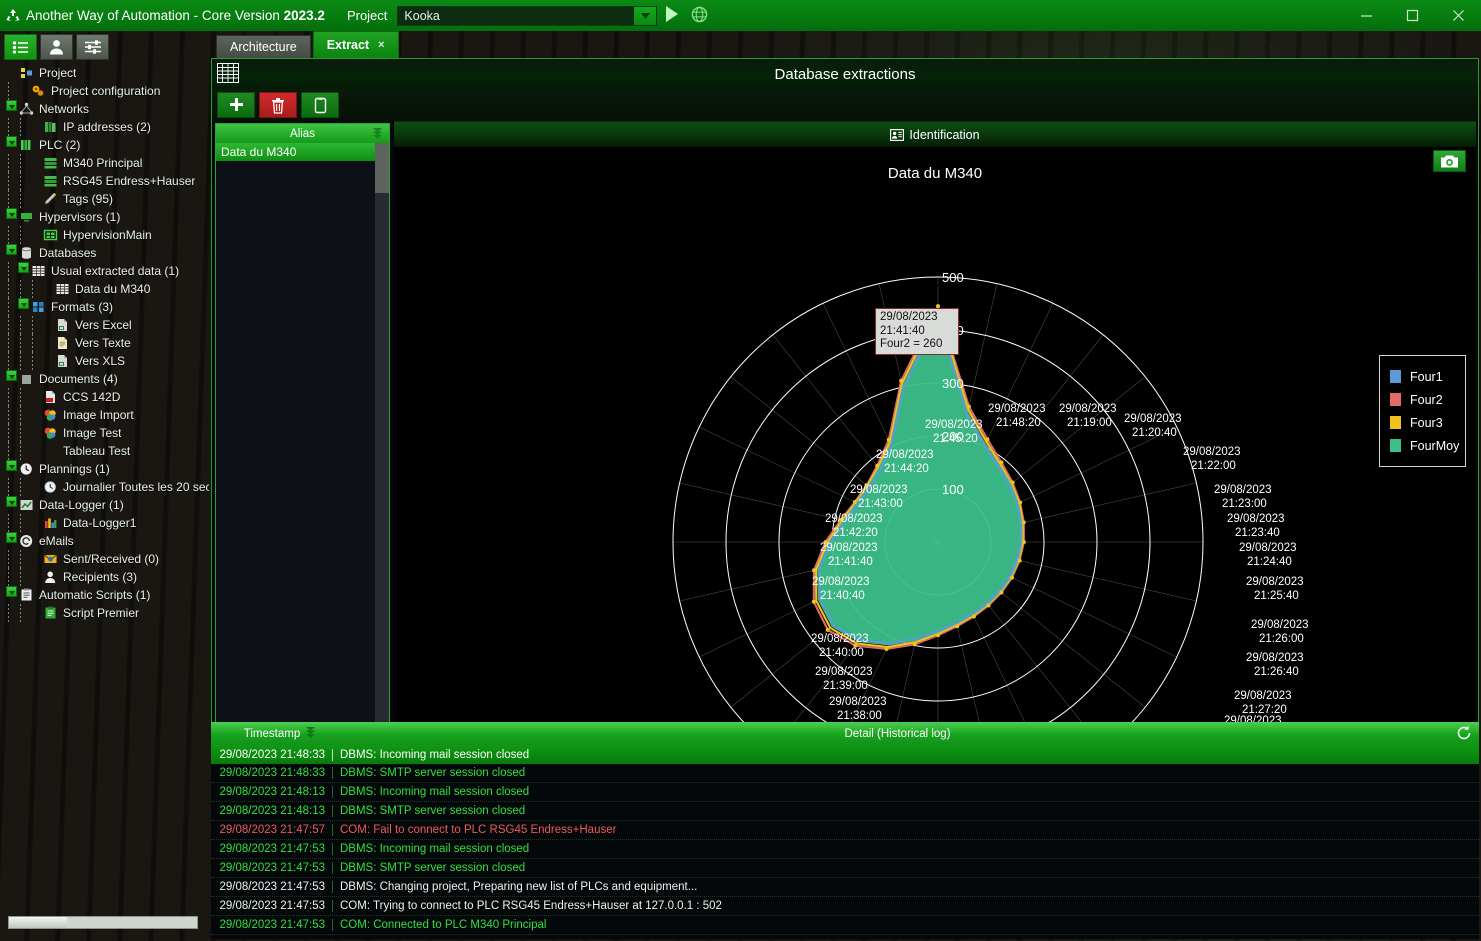  I want to click on sliders-icon, so click(92, 47).